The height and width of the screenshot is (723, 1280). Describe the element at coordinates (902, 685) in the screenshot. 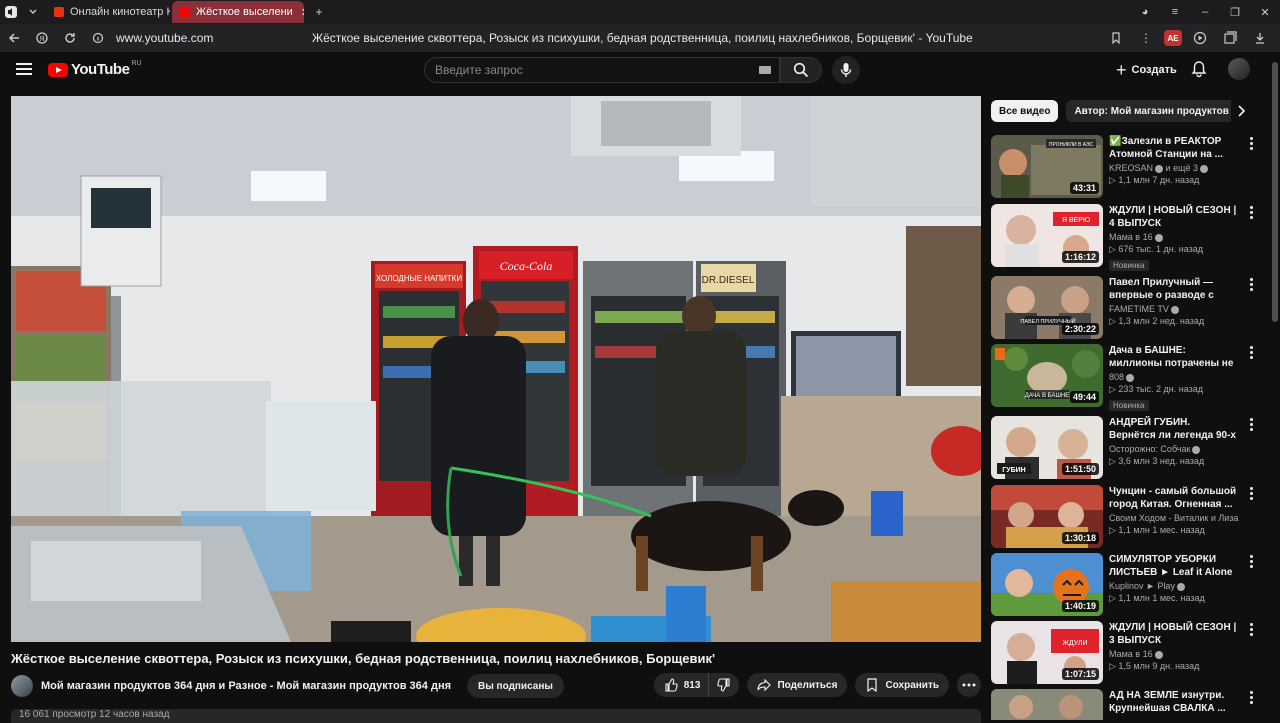

I see `save-button: Сохранить` at that location.